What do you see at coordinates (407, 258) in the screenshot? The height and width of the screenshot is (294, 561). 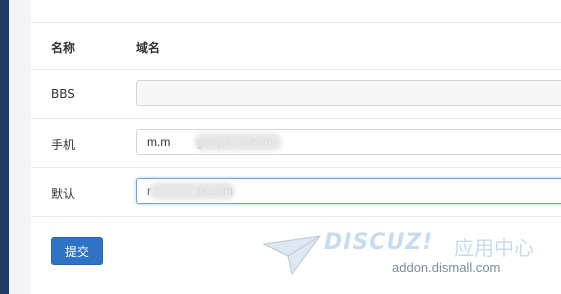 I see `discuz-watermark: DISCUZ! 应用中心 addon.dismall.com` at bounding box center [407, 258].